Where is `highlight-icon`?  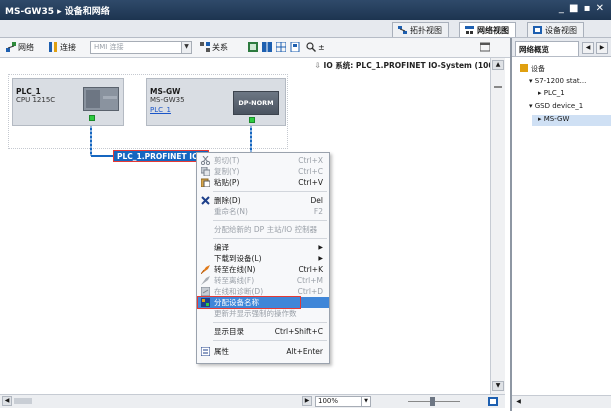 highlight-icon is located at coordinates (253, 47).